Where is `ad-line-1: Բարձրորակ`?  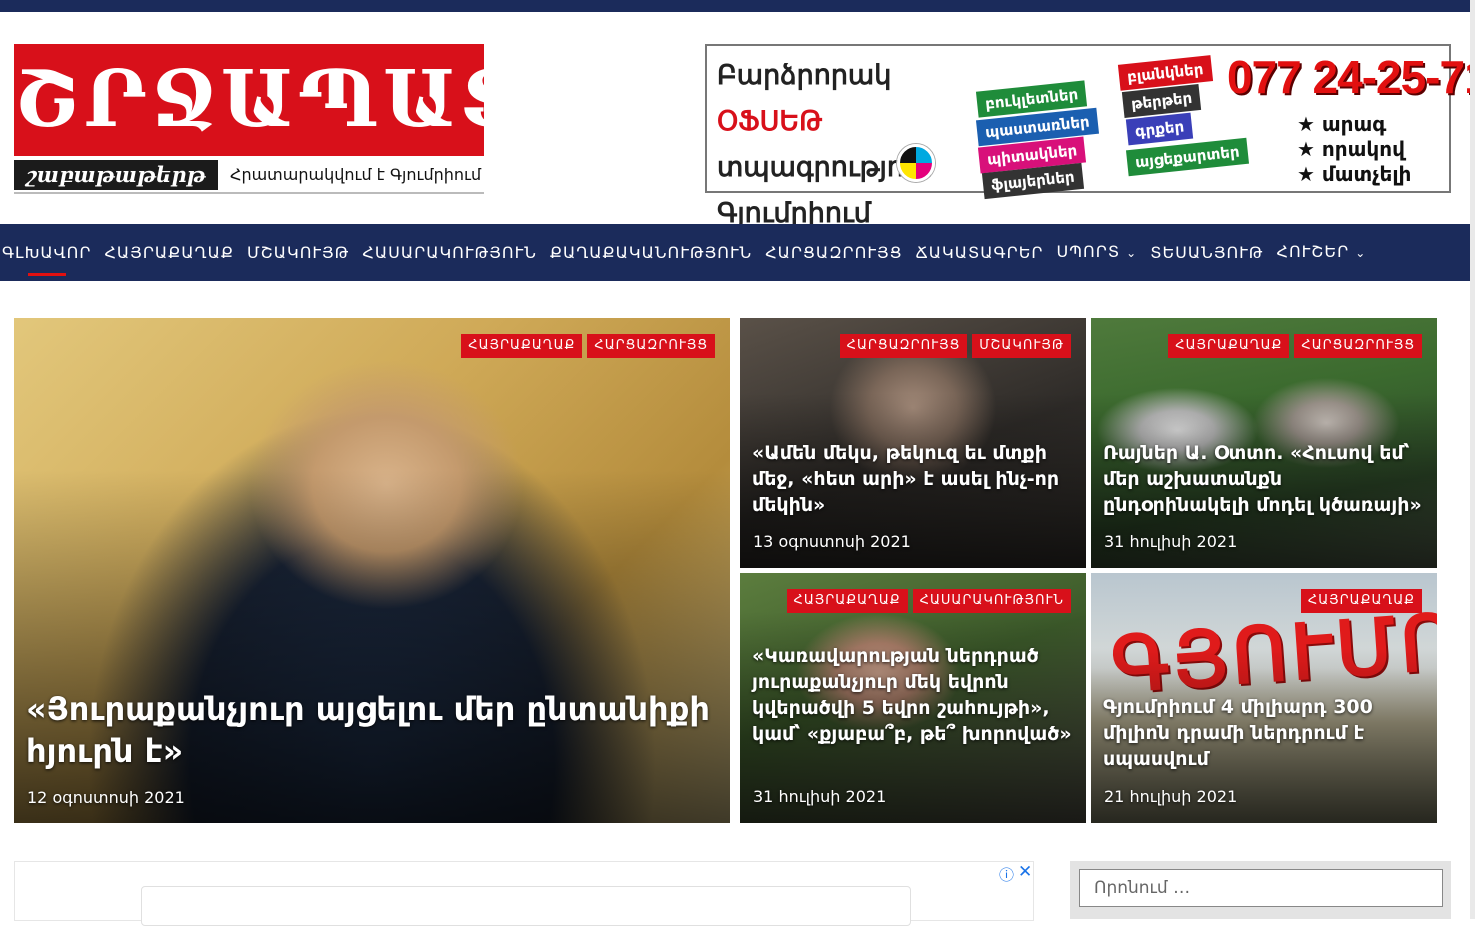 ad-line-1: Բարձրորակ is located at coordinates (804, 75).